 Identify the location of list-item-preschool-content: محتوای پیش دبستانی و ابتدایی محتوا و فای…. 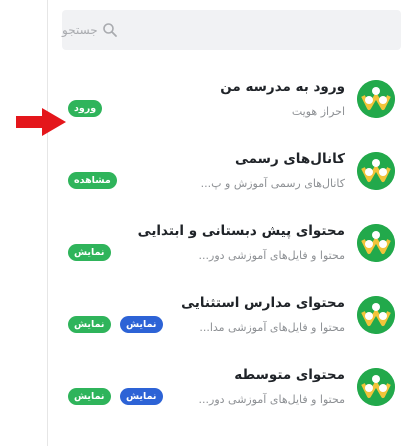
(231, 254).